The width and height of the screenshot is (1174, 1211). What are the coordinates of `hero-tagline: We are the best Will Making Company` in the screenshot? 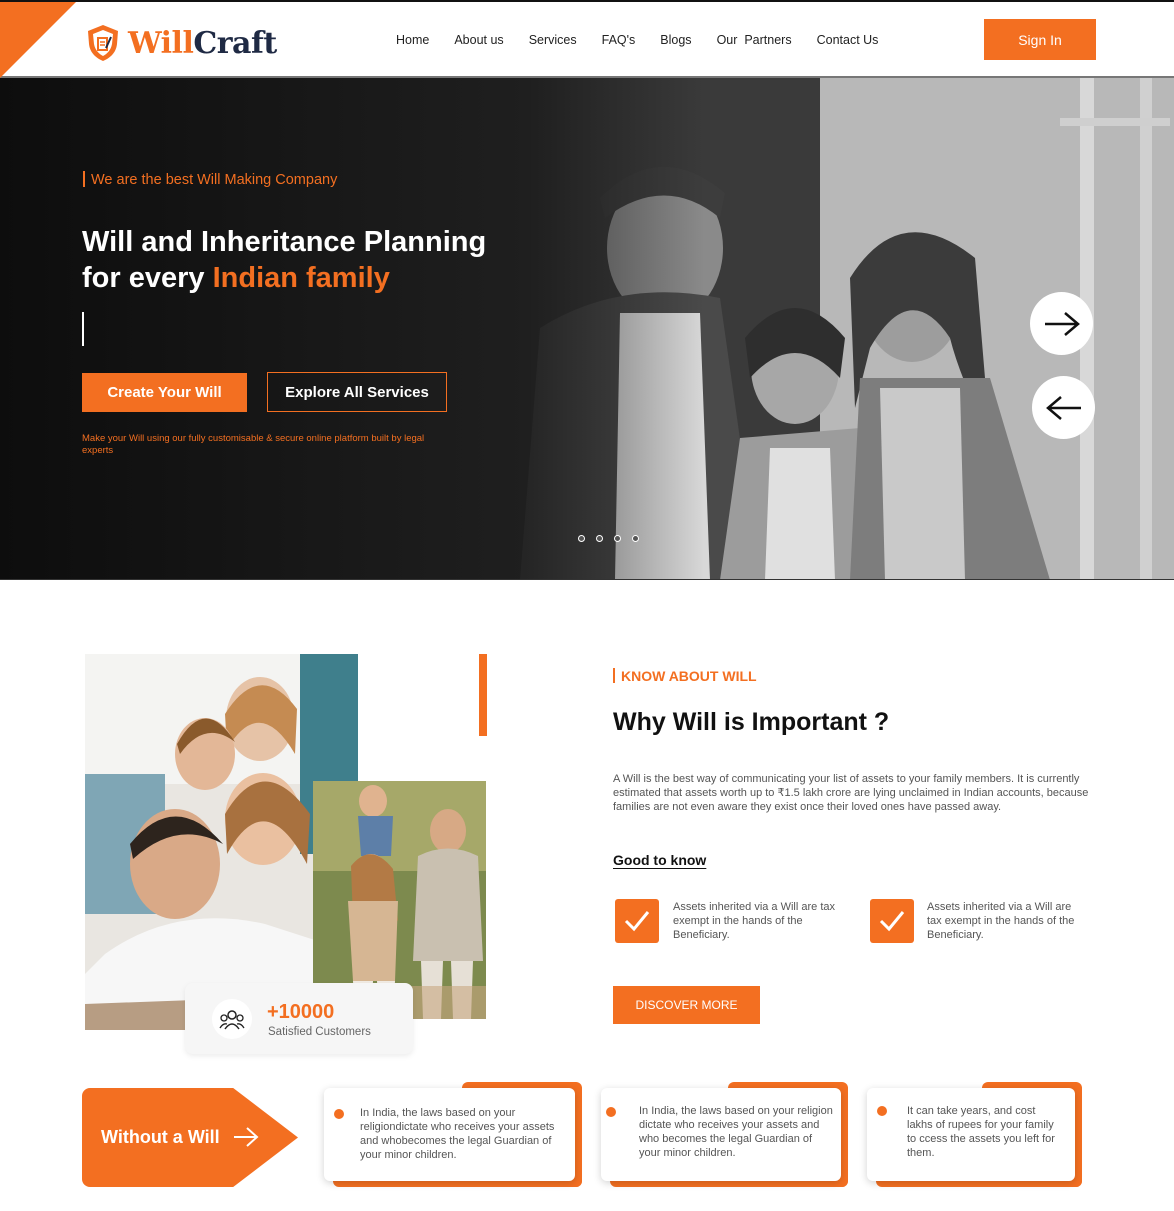 It's located at (210, 179).